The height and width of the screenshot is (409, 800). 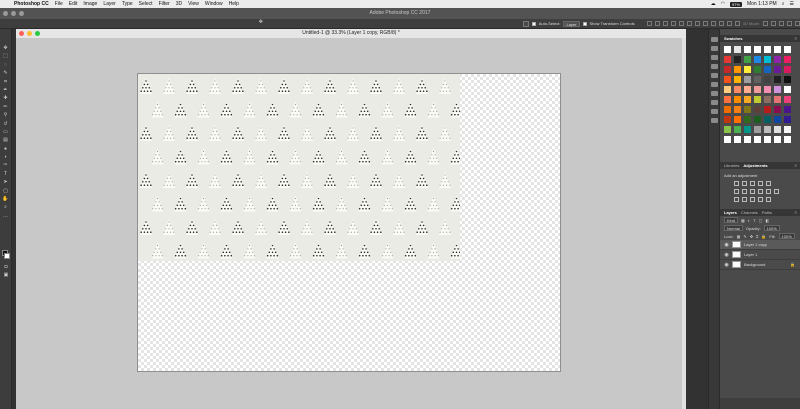 I want to click on play-actions-icon, so click(x=714, y=48).